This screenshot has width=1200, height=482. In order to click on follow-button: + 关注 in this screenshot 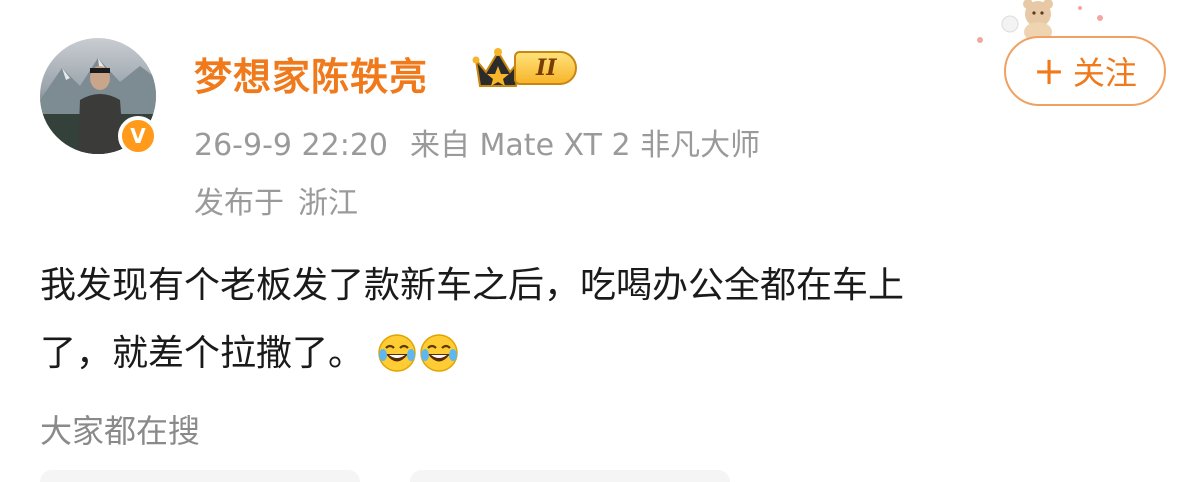, I will do `click(1085, 71)`.